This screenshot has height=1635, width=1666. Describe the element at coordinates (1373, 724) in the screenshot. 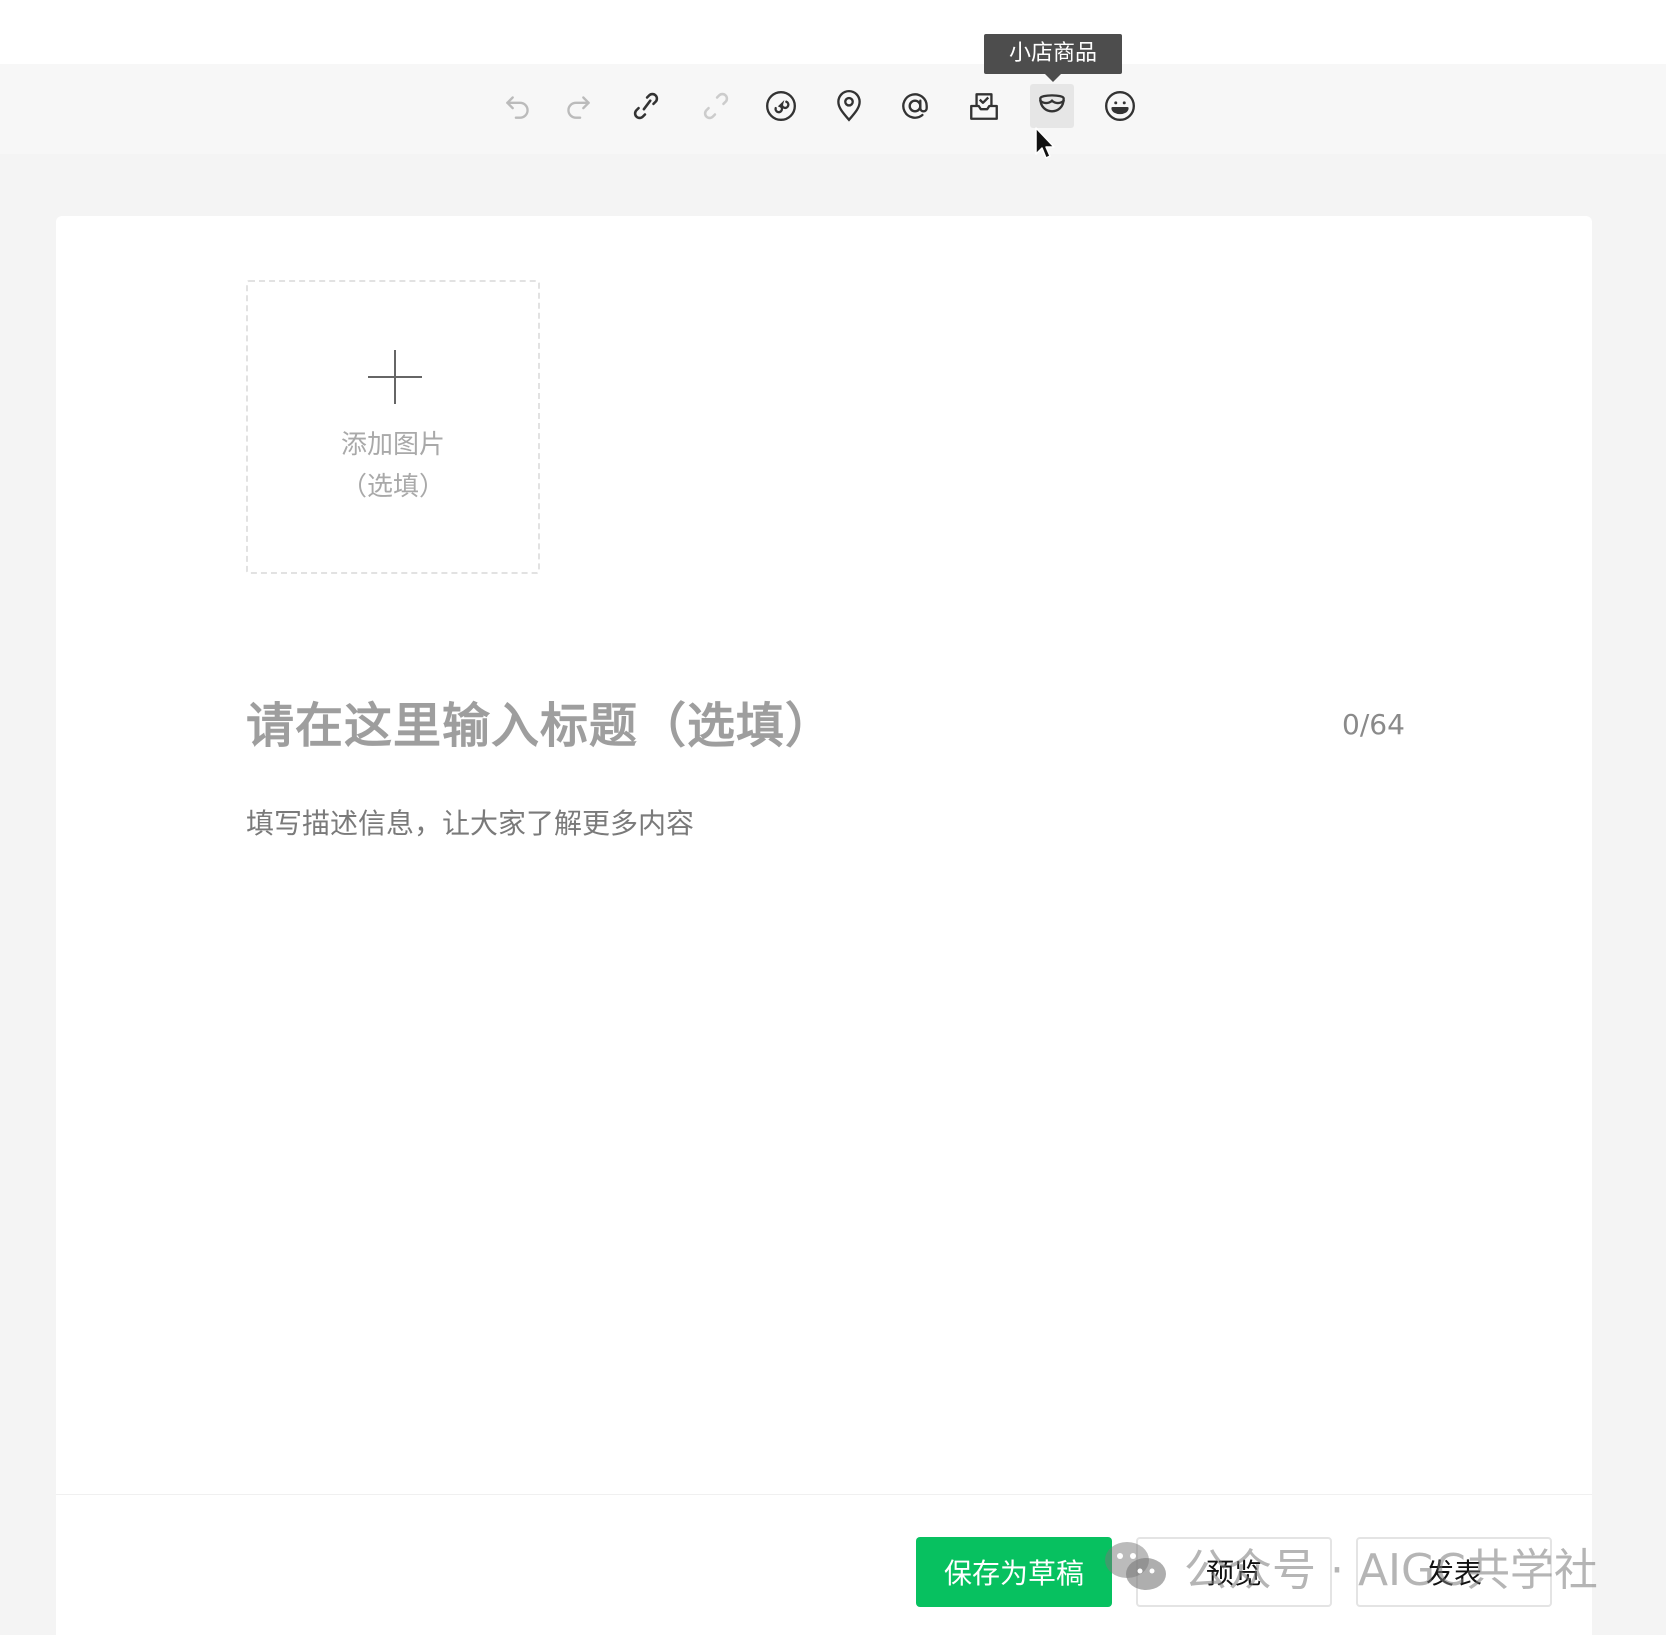

I see `title-char-counter: 0/64` at that location.